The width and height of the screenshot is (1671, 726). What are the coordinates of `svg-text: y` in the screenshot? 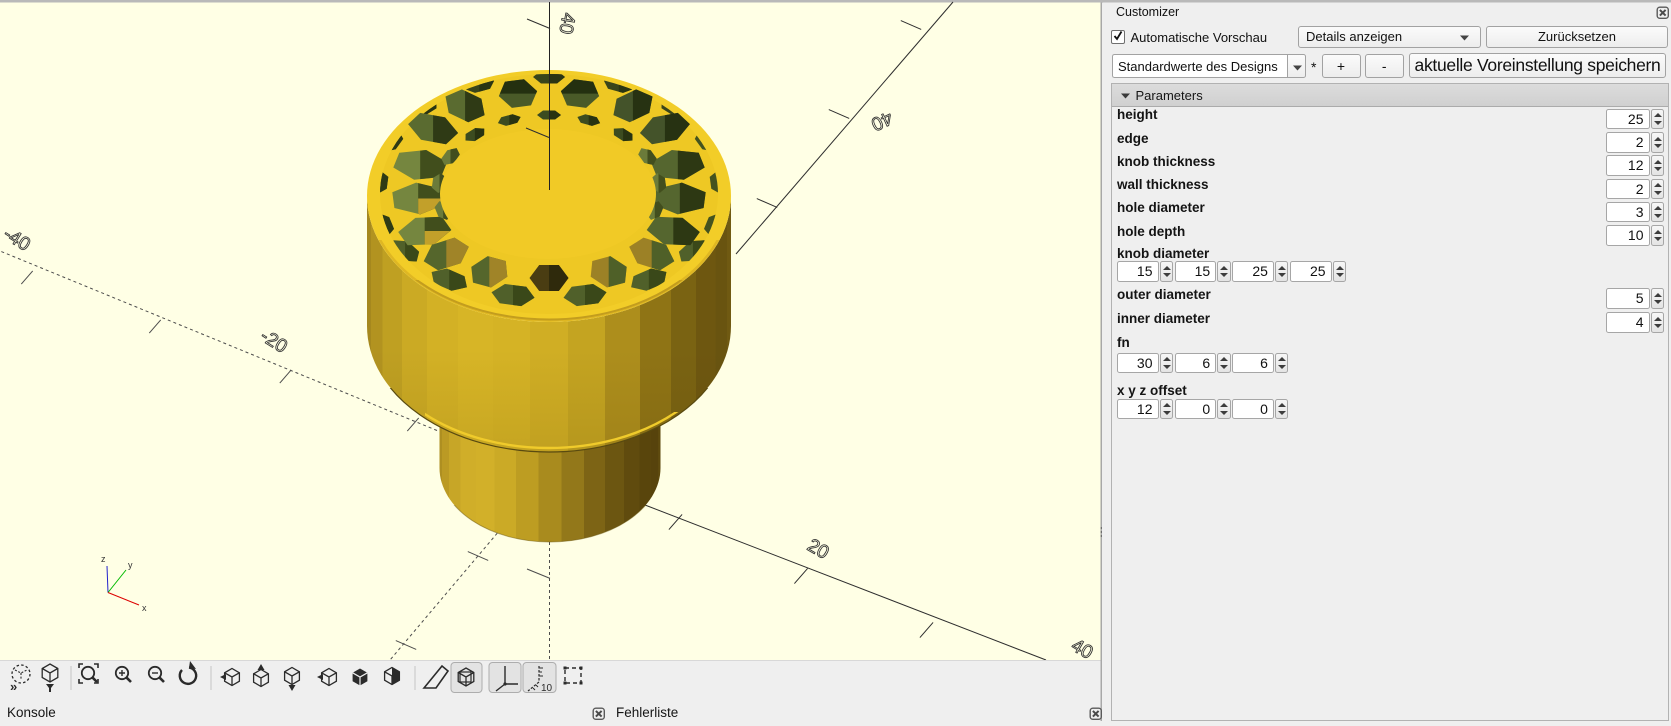 It's located at (130, 565).